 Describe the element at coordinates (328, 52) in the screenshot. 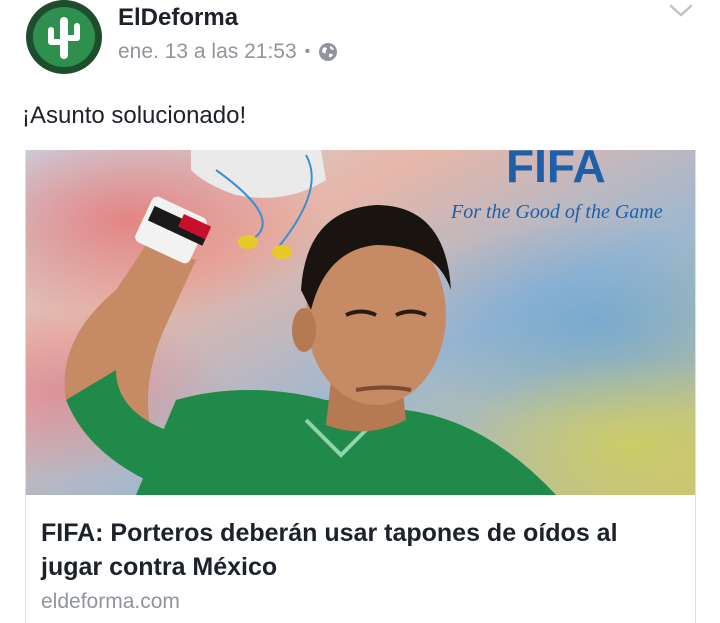

I see `globe-icon` at that location.